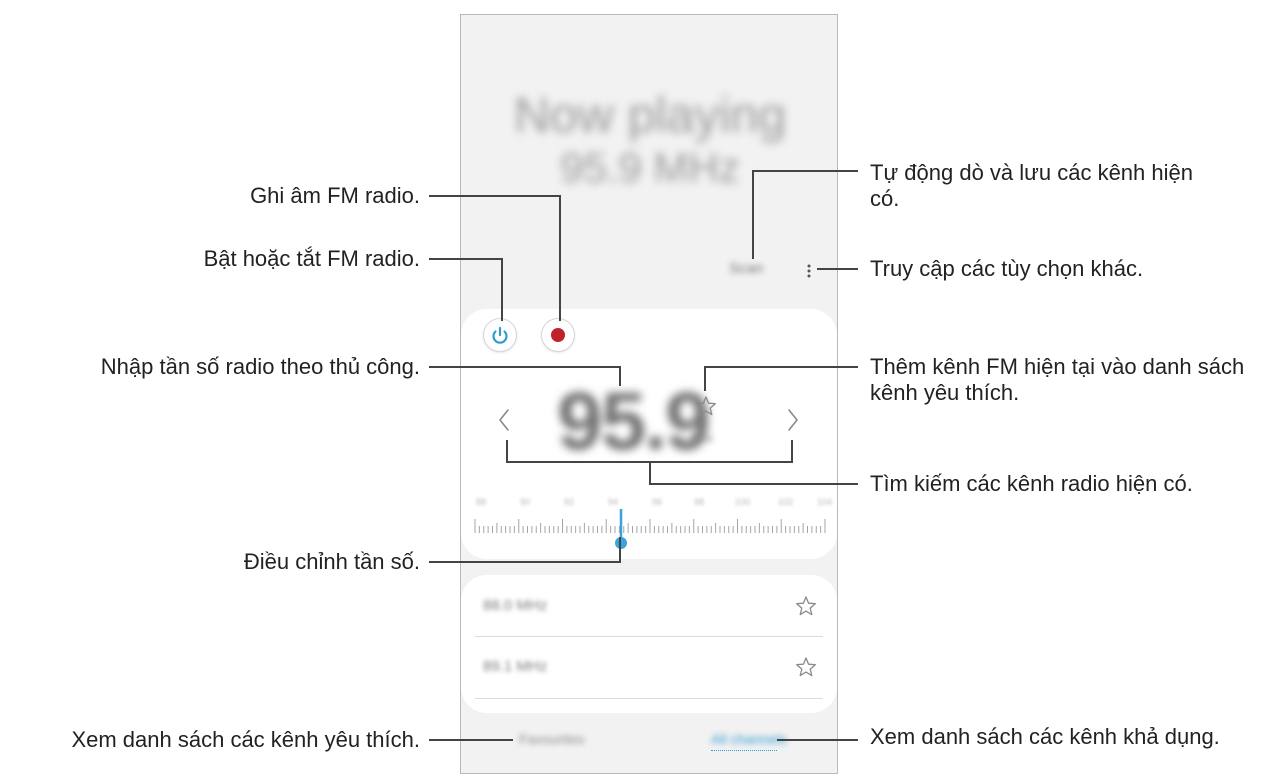 The width and height of the screenshot is (1268, 781). What do you see at coordinates (1045, 736) in the screenshot?
I see `callout-all-channels: Xem danh sách các kênh khả dụng.` at bounding box center [1045, 736].